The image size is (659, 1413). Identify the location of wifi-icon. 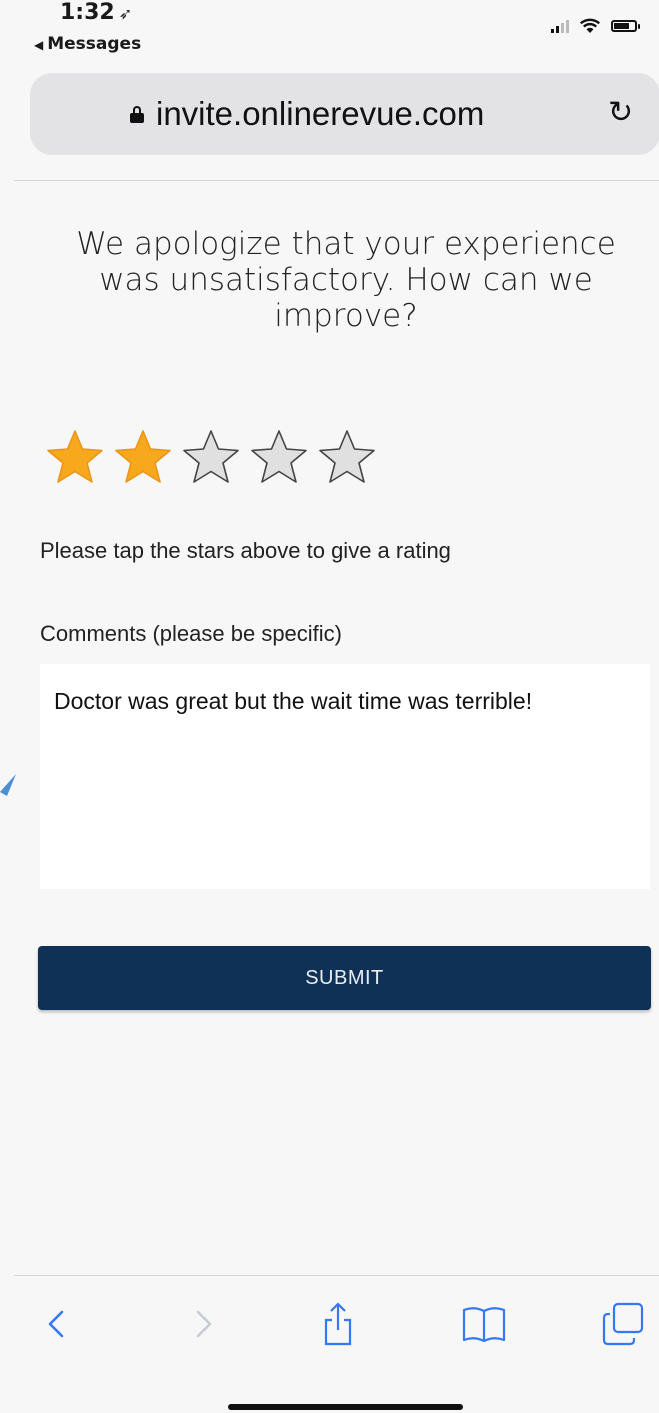
(590, 25).